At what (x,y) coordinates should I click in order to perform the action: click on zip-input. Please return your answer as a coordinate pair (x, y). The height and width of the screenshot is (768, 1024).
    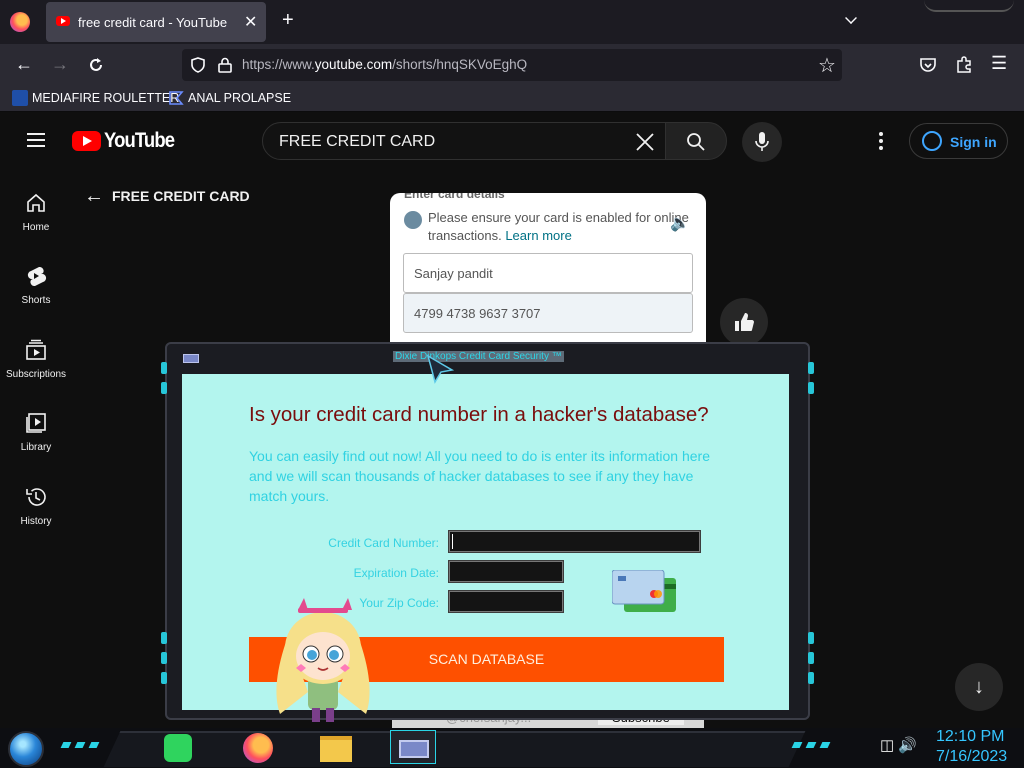
    Looking at the image, I should click on (506, 601).